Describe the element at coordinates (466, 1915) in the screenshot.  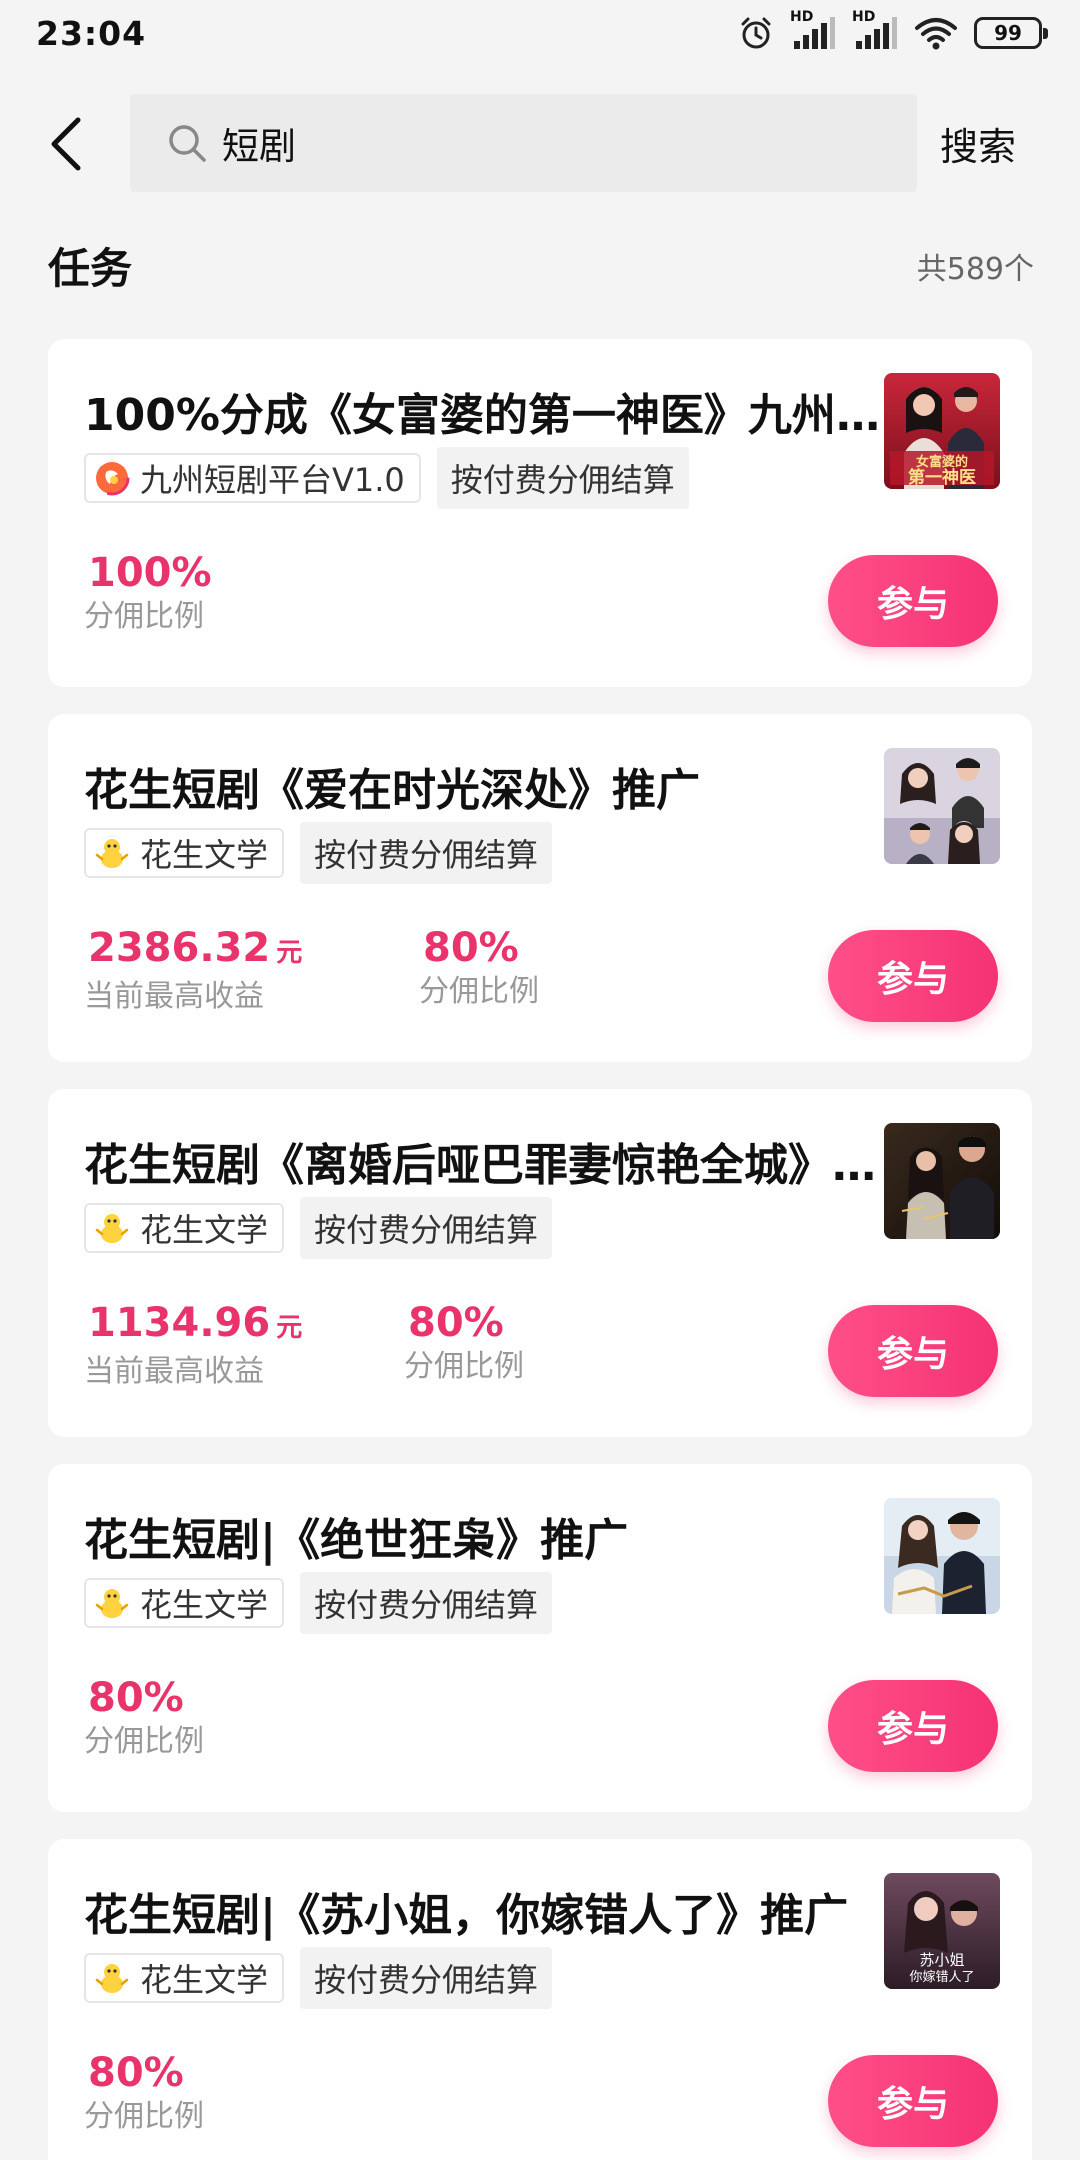
I see `task-title: 花生短剧|《苏小姐，你嫁错人了》推广` at that location.